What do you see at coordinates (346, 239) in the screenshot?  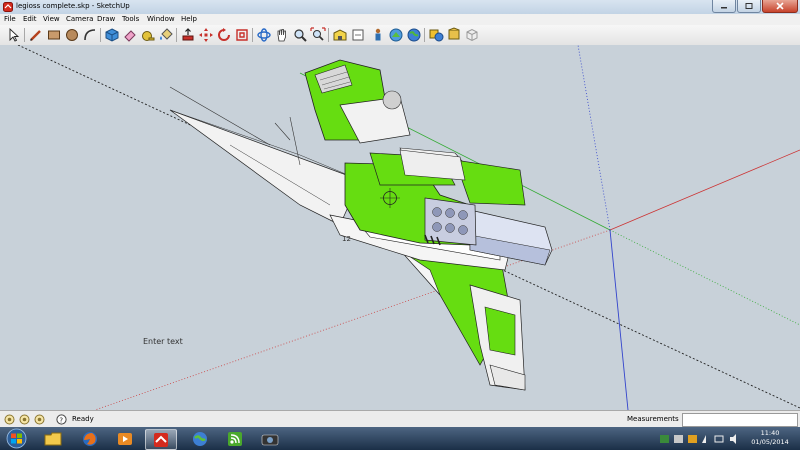 I see `model-label: 12` at bounding box center [346, 239].